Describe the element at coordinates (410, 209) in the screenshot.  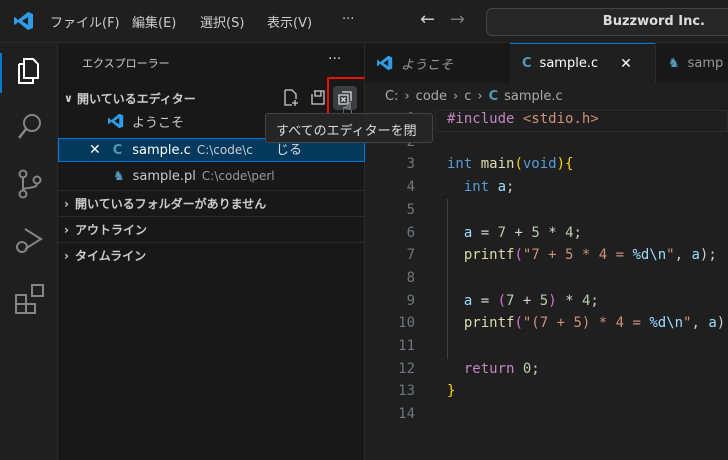
I see `line-number: 5` at that location.